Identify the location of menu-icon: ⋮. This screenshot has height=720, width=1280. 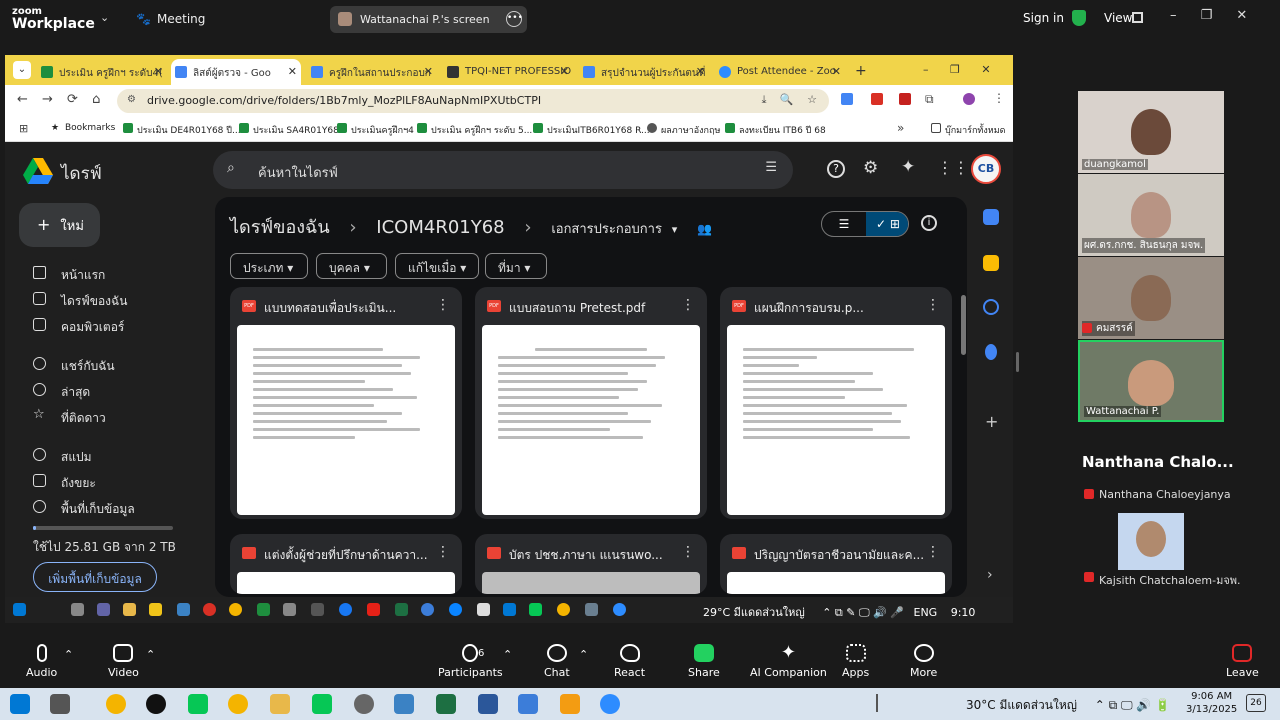
(999, 98).